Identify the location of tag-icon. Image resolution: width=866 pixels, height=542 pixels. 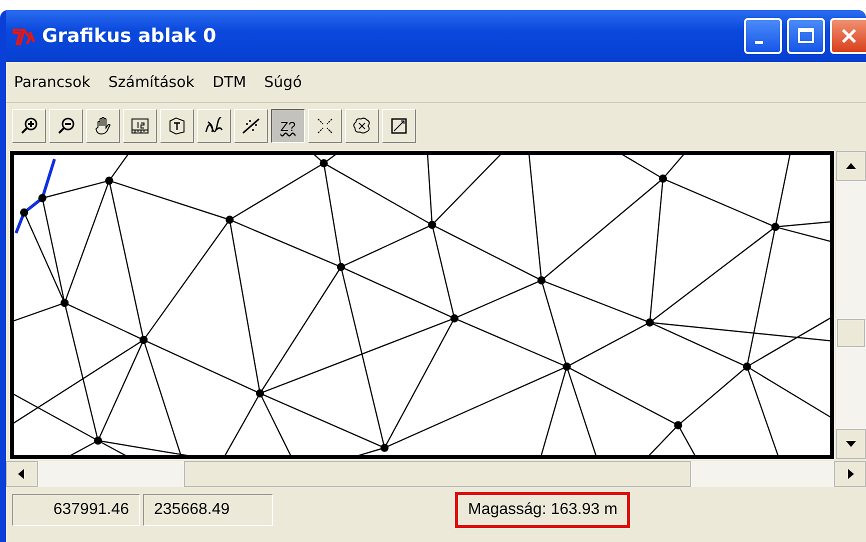
(177, 126).